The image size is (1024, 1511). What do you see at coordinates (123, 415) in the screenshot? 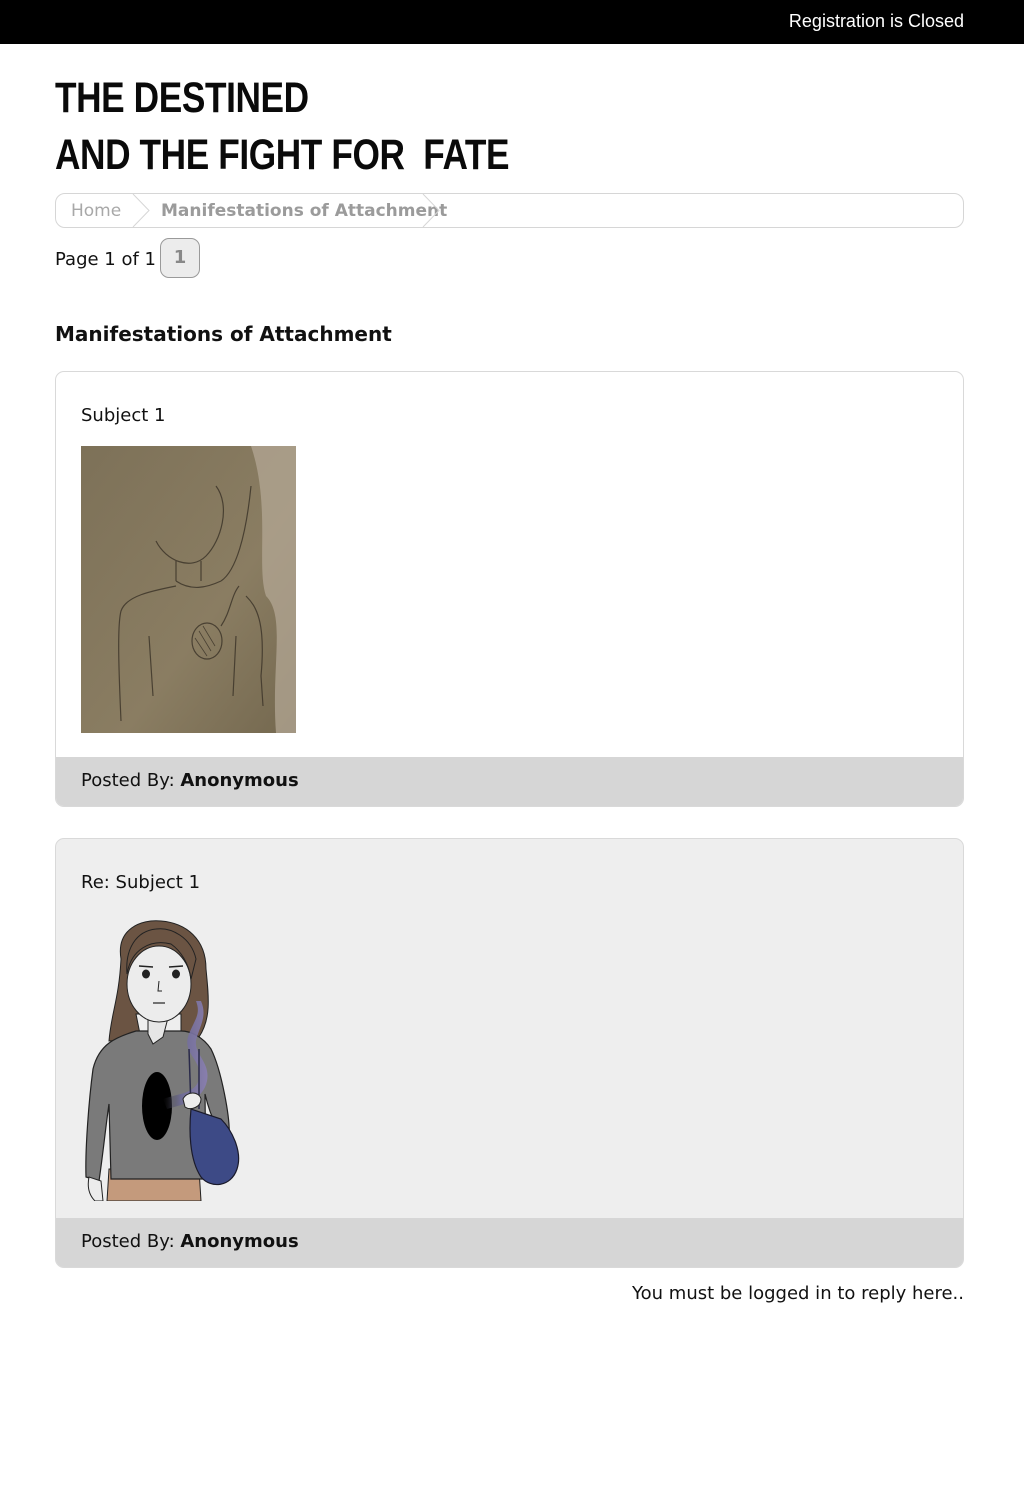
I see `post-subject: Subject 1` at bounding box center [123, 415].